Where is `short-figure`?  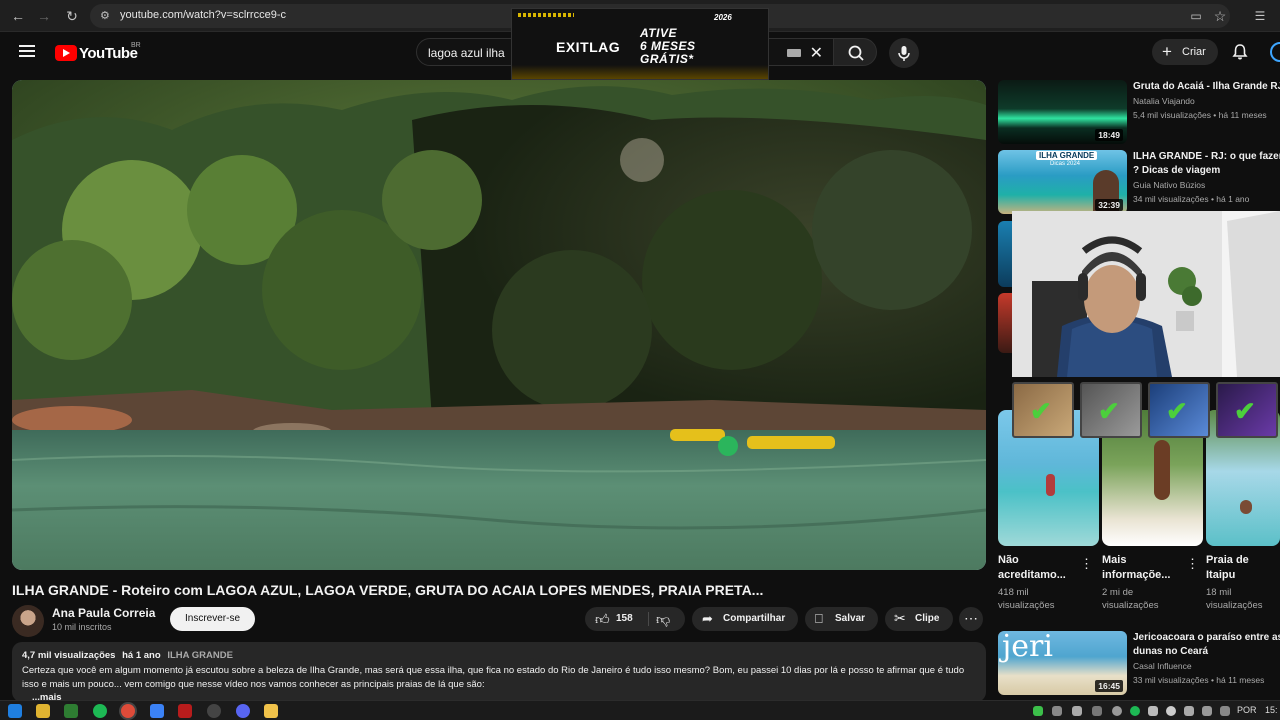
short-figure is located at coordinates (1246, 507).